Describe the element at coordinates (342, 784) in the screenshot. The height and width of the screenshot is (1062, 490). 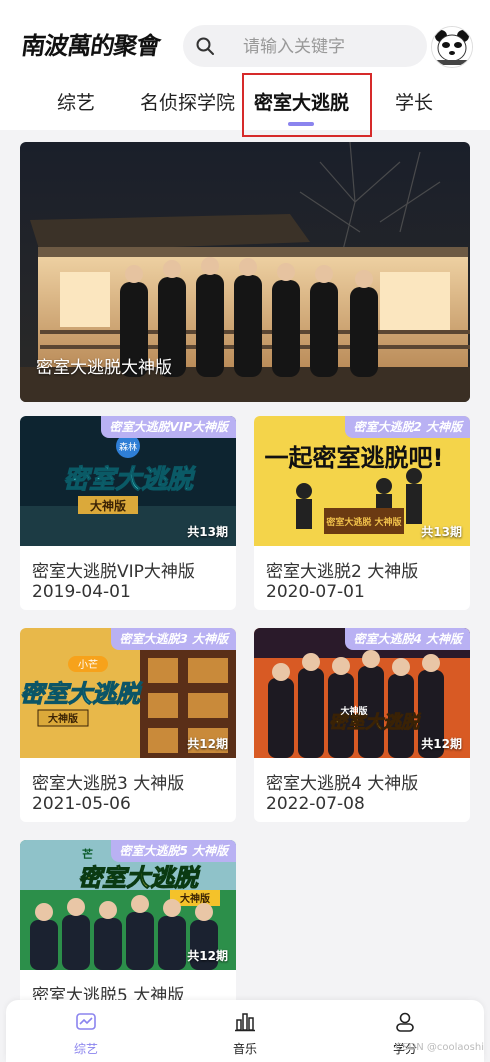
I see `card-title: 密室大逃脱4 大神版` at that location.